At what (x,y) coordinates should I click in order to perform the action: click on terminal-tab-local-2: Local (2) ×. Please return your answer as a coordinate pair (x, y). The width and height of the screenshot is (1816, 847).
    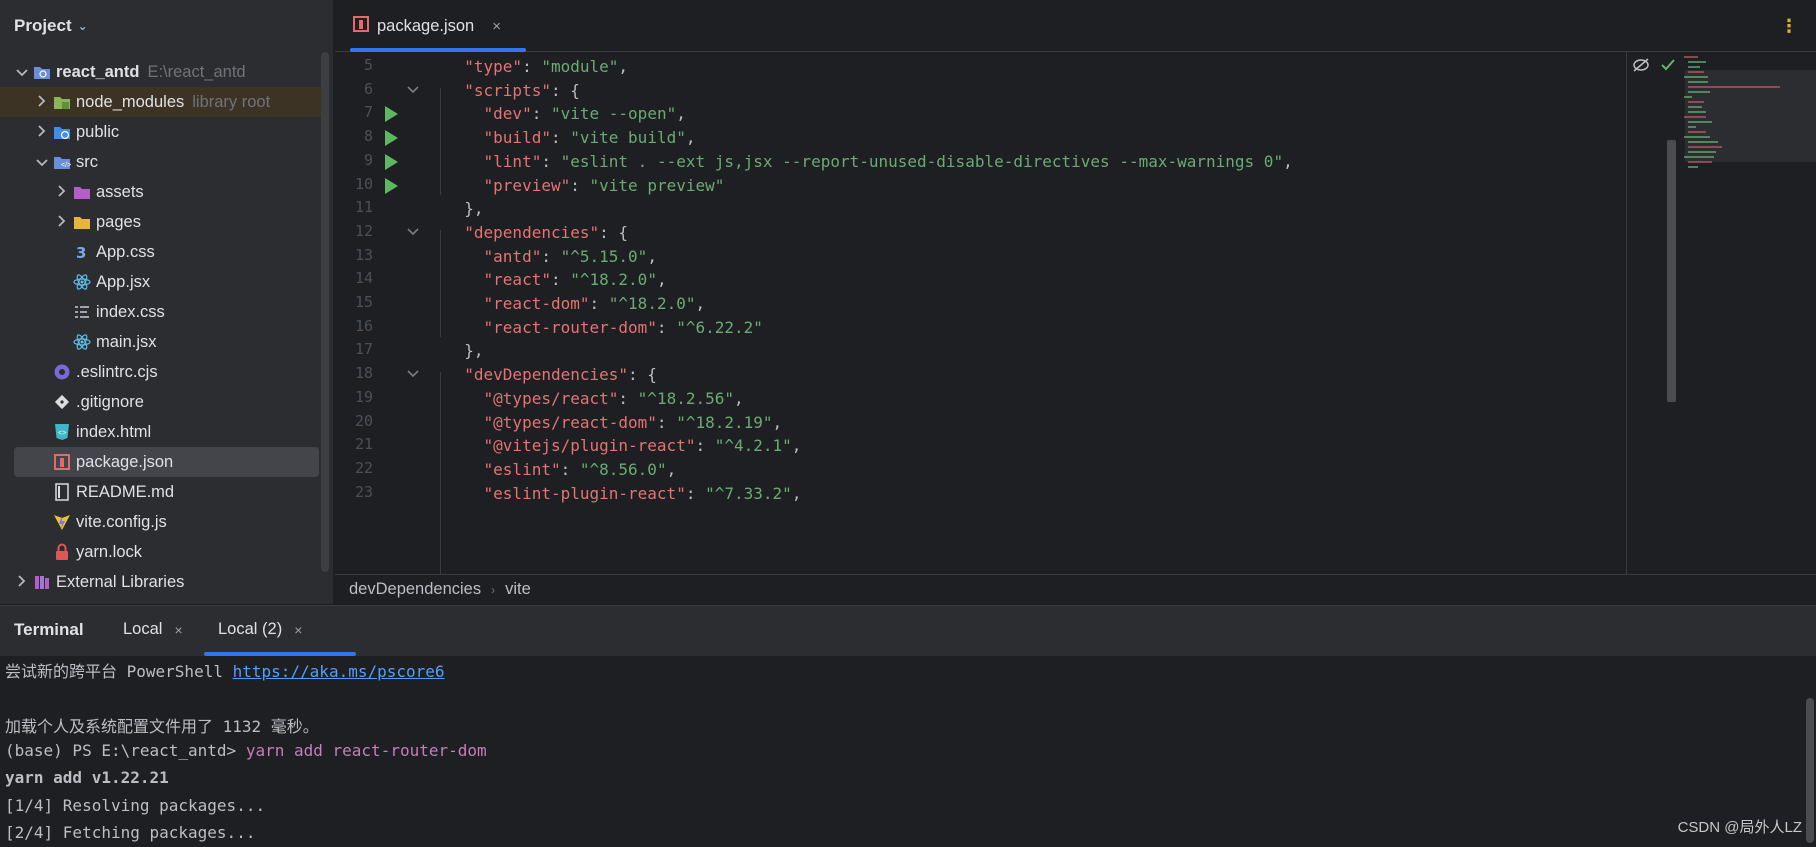
    Looking at the image, I should click on (260, 630).